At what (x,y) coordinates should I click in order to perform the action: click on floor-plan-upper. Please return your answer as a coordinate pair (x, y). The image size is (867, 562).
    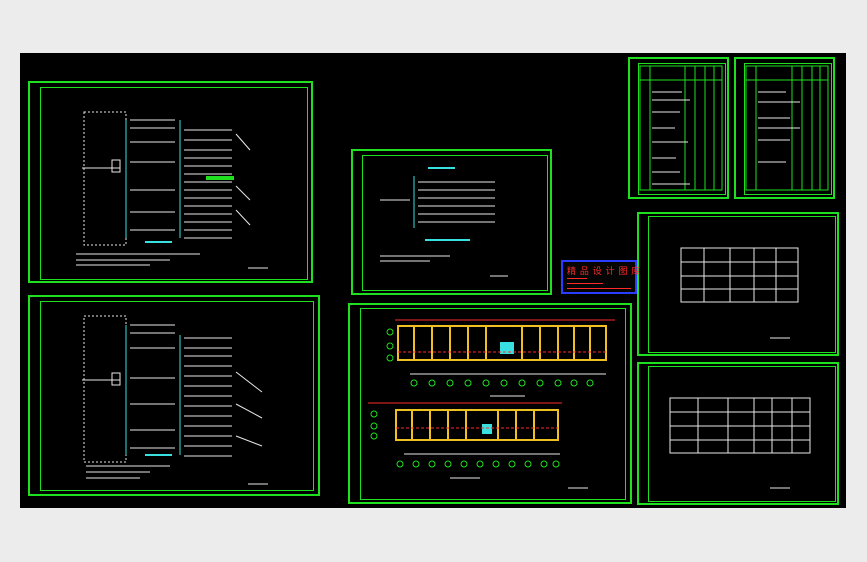
    Looking at the image, I should click on (500, 358).